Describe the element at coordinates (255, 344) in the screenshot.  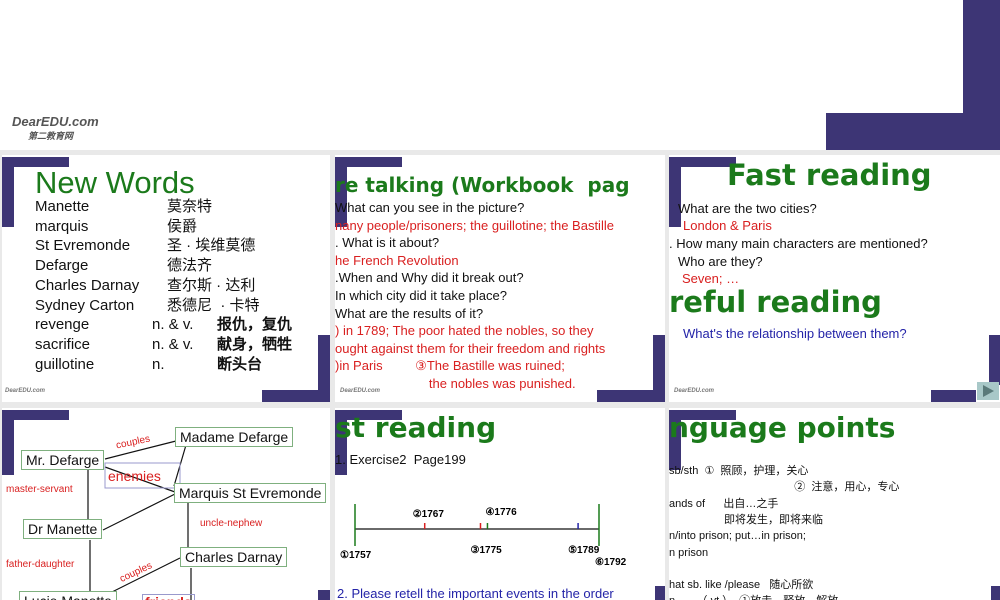
I see `word-meaning: 献身，牺牲` at that location.